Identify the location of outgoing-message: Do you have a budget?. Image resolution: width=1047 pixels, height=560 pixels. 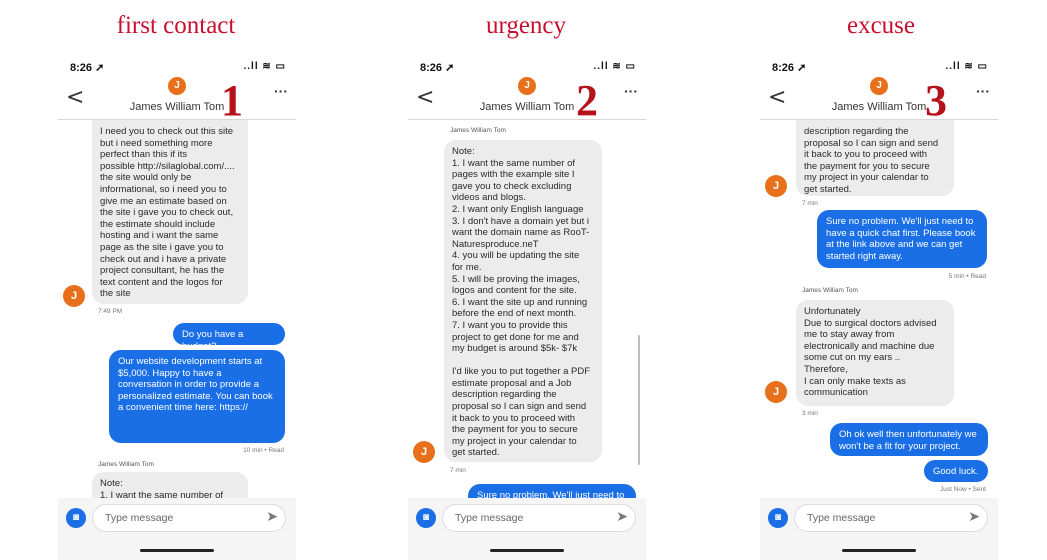
(229, 334).